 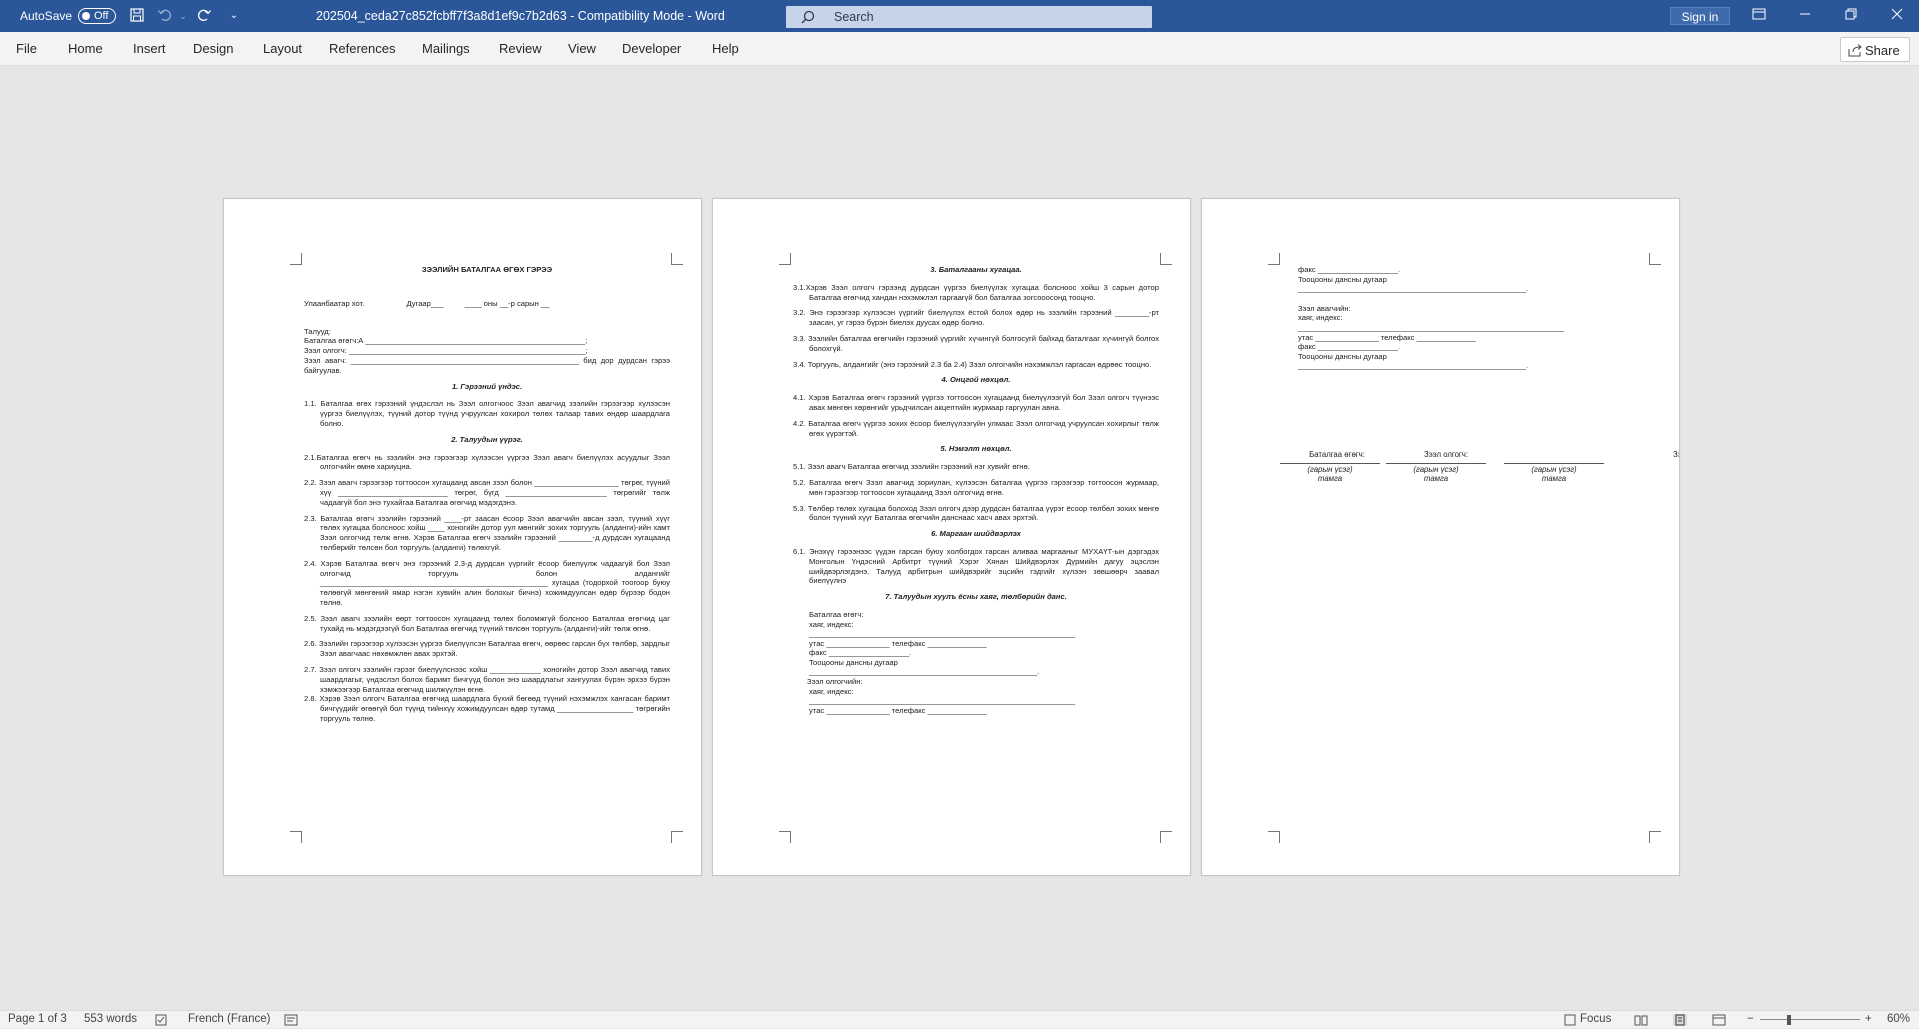 I want to click on read-mode-icon, so click(x=1641, y=1020).